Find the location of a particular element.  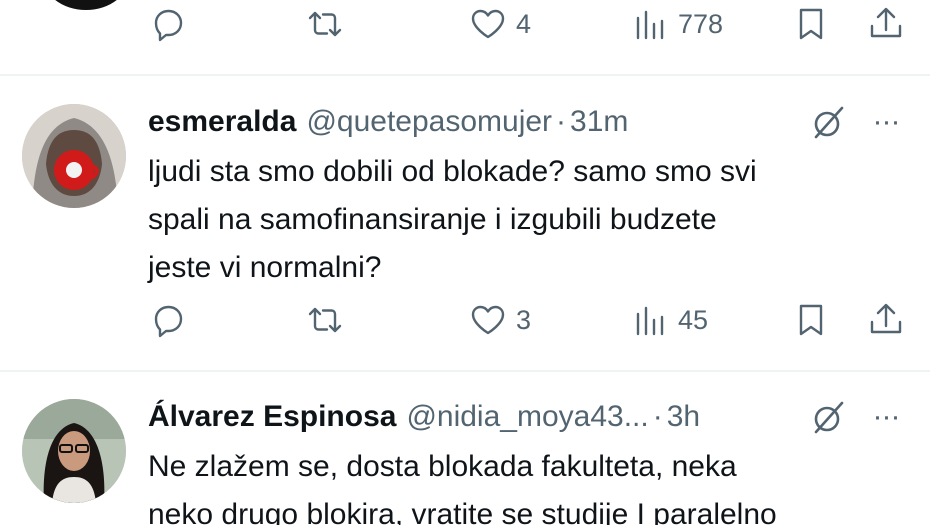

tweet-action-bar: 3 45 is located at coordinates (465, 320).